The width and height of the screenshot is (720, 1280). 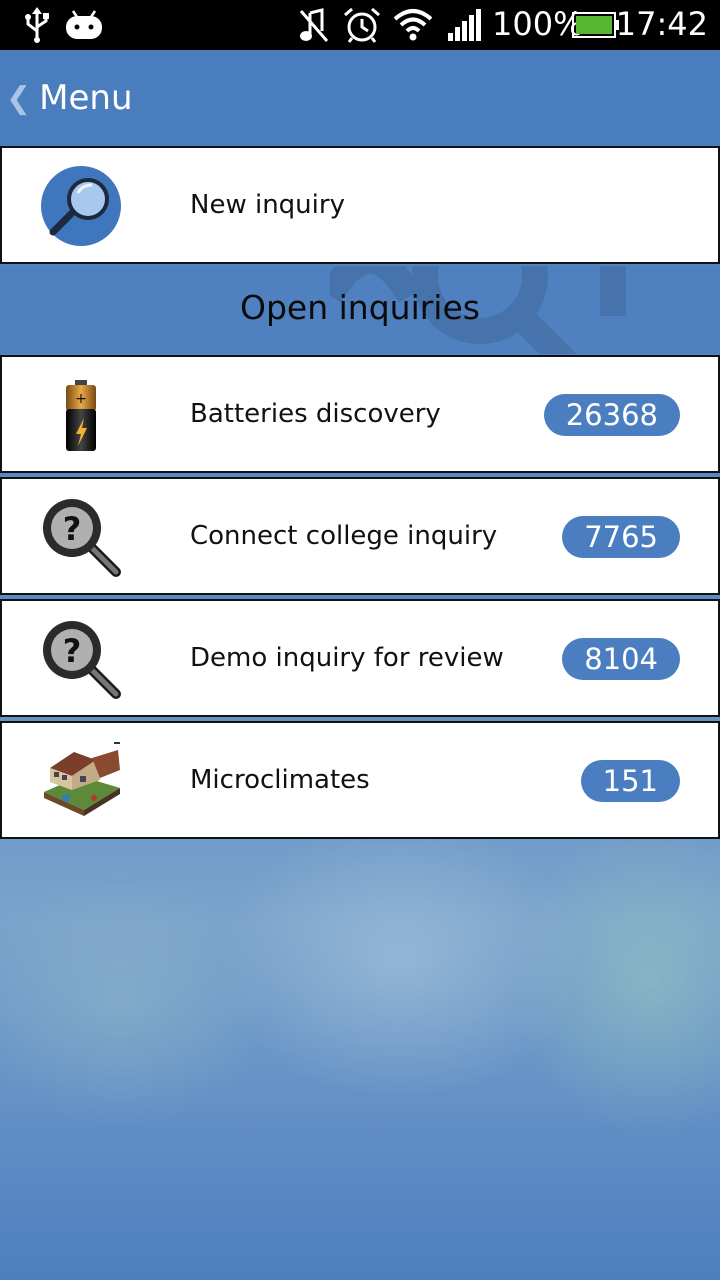 I want to click on inquiry-label: Microclimates, so click(x=280, y=780).